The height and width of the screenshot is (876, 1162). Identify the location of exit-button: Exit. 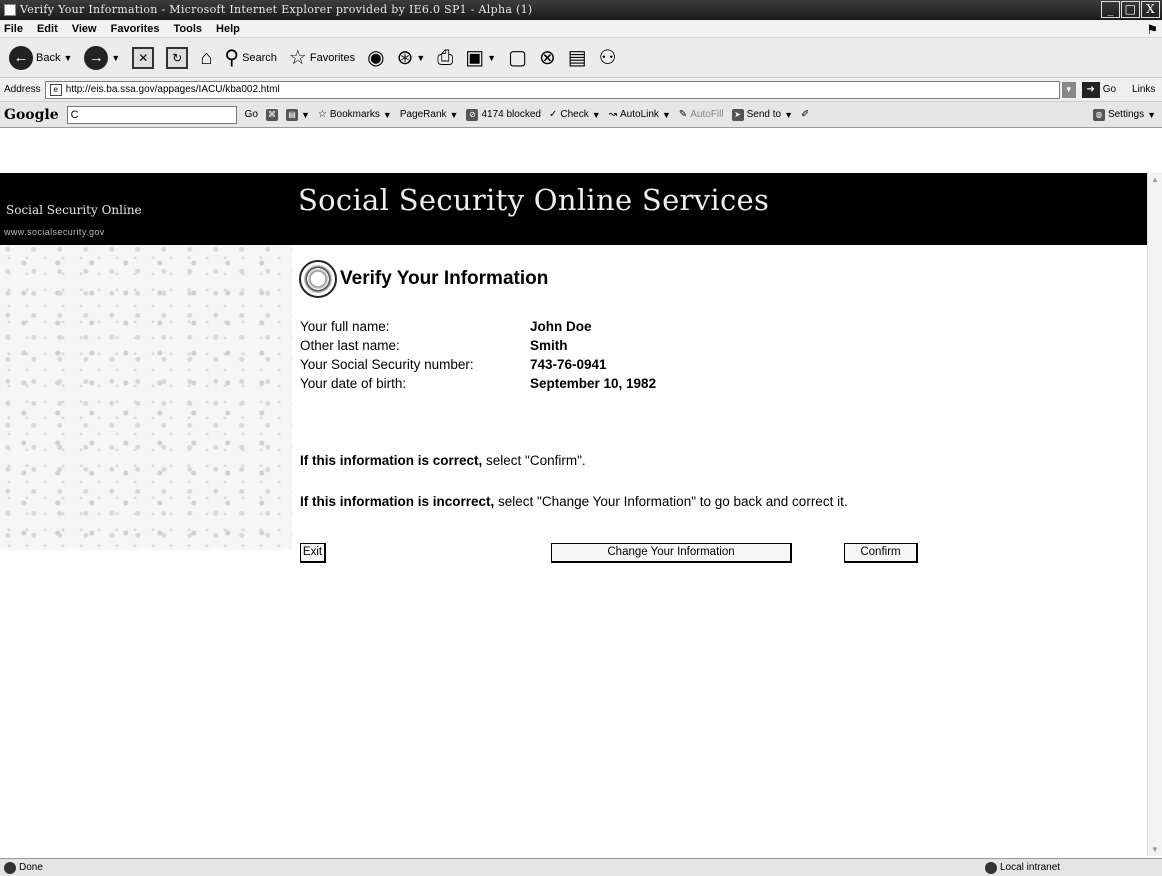
(313, 553).